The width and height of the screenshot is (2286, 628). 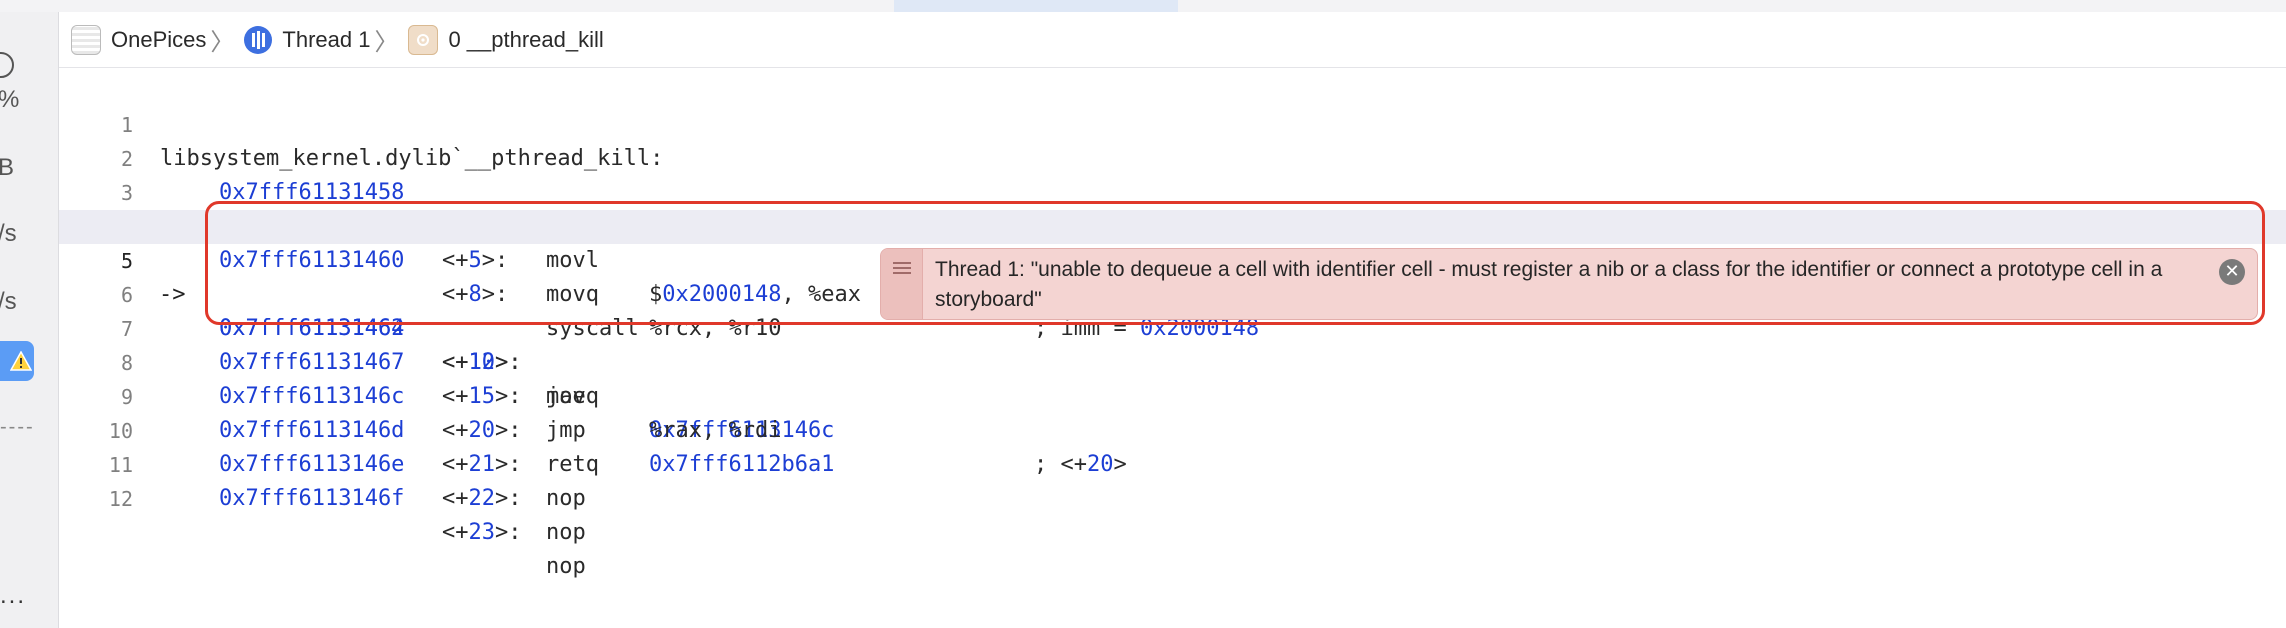 What do you see at coordinates (1036, 6) in the screenshot?
I see `active-tab-indicator` at bounding box center [1036, 6].